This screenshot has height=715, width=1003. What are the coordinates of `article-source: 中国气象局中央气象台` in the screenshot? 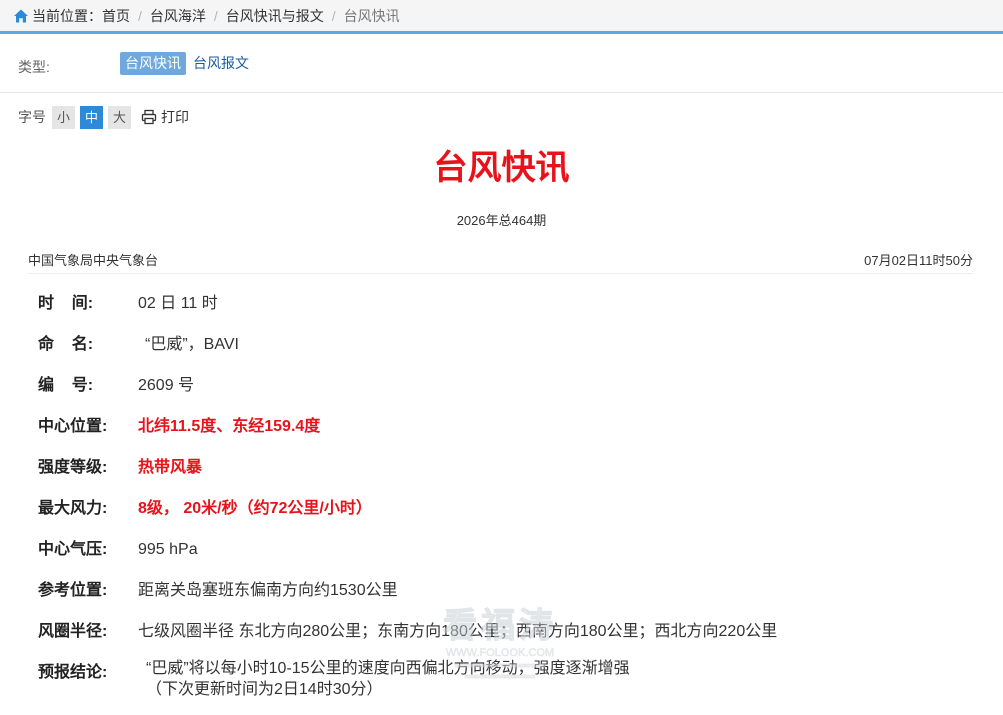 It's located at (93, 260).